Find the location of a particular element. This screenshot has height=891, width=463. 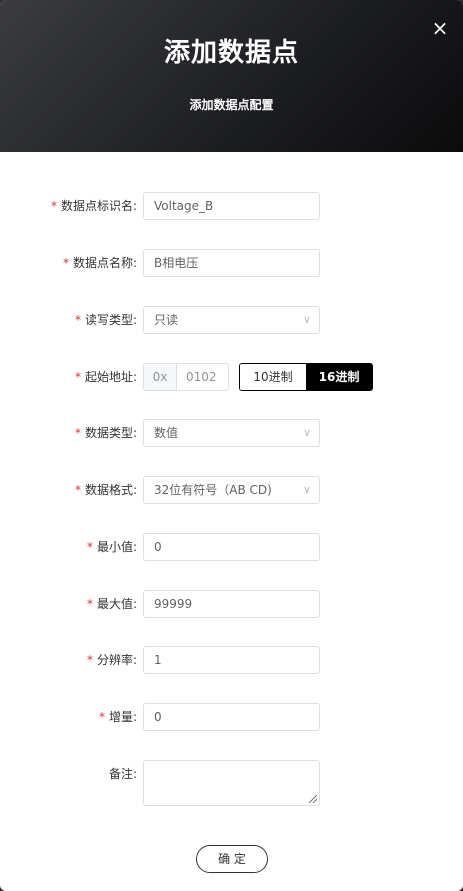

rw-type-row: * 读写类型: 只读 ∨ is located at coordinates (231, 320).